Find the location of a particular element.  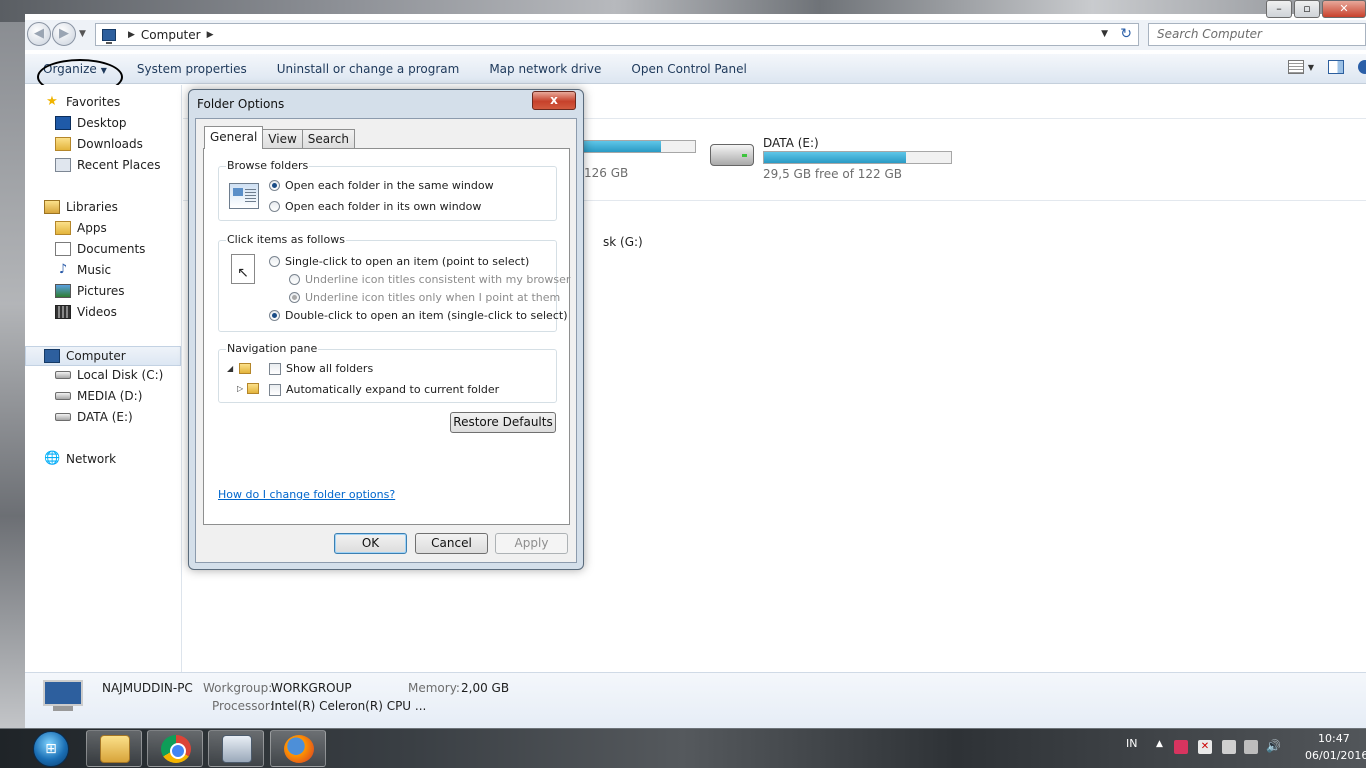

navigation-pane-title: Navigation pane is located at coordinates (272, 348).